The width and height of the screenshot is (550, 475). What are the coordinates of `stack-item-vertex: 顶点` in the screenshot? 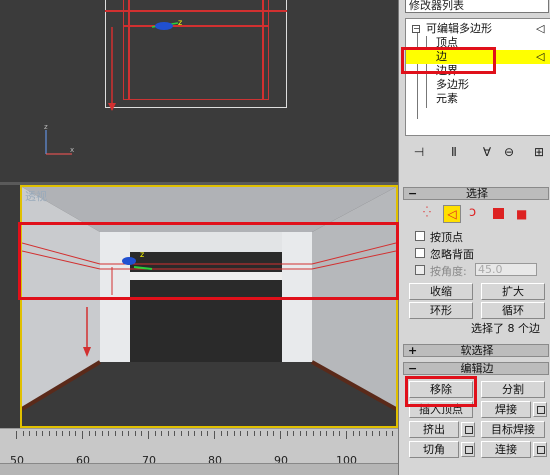 It's located at (478, 43).